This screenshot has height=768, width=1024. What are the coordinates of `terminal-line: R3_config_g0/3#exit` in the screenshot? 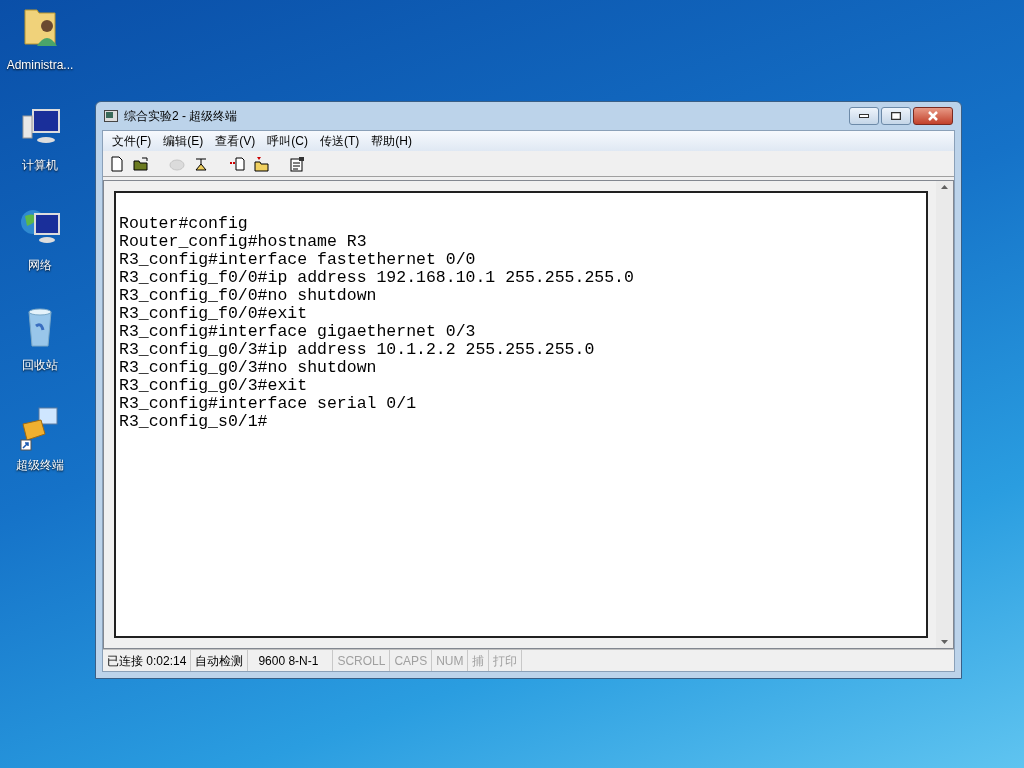 It's located at (214, 386).